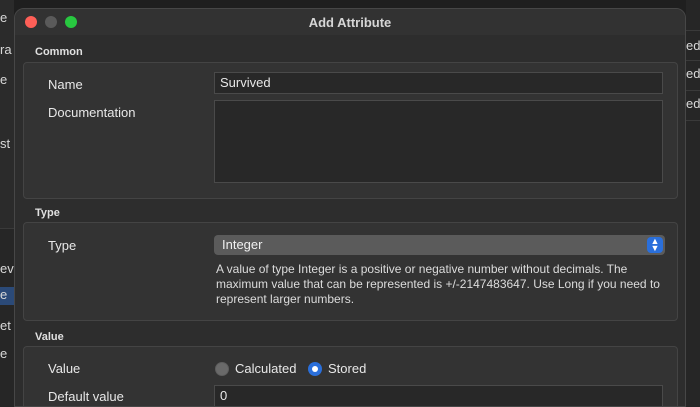 This screenshot has width=700, height=407. Describe the element at coordinates (64, 368) in the screenshot. I see `value-label: Value` at that location.